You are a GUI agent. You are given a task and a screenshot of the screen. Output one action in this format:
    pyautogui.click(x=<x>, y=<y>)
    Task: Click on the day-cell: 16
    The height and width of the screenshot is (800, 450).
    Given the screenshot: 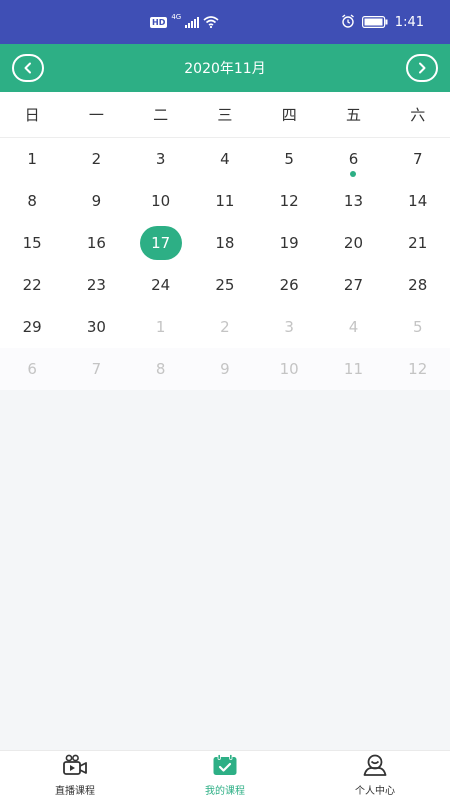 What is the action you would take?
    pyautogui.click(x=96, y=243)
    